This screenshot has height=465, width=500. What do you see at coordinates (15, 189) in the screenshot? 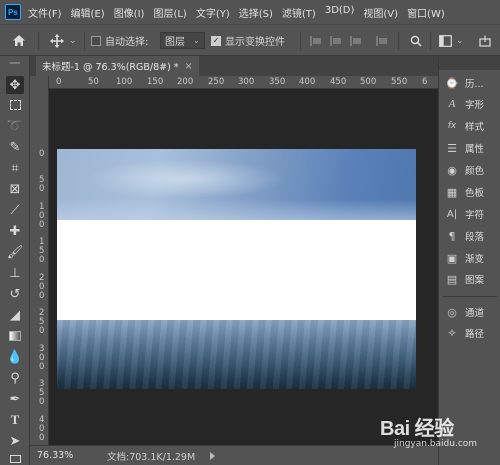
I see `frame-tool: ⊠` at bounding box center [15, 189].